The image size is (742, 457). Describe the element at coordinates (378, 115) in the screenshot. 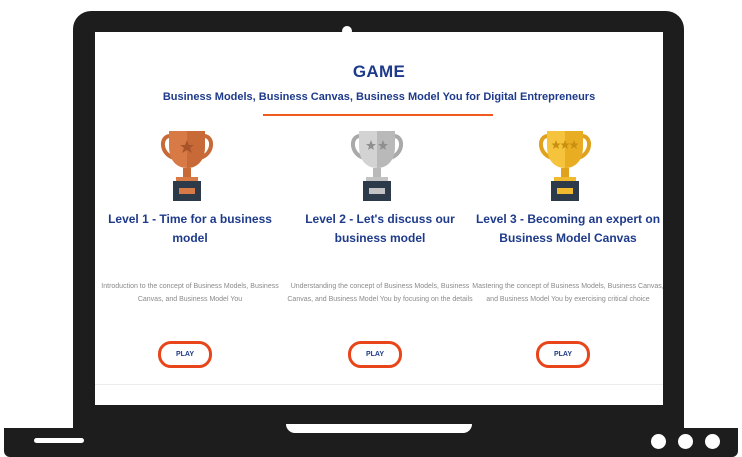

I see `title-divider` at that location.